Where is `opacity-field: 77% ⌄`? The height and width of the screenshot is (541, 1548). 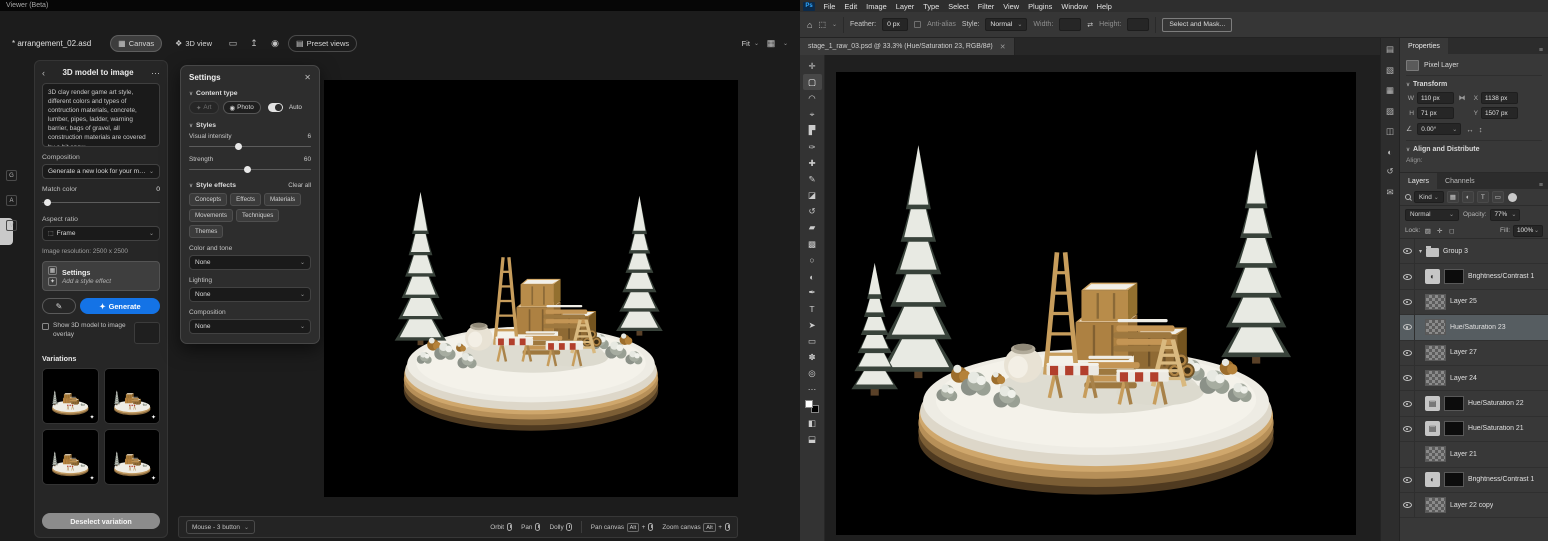 opacity-field: 77% ⌄ is located at coordinates (1505, 214).